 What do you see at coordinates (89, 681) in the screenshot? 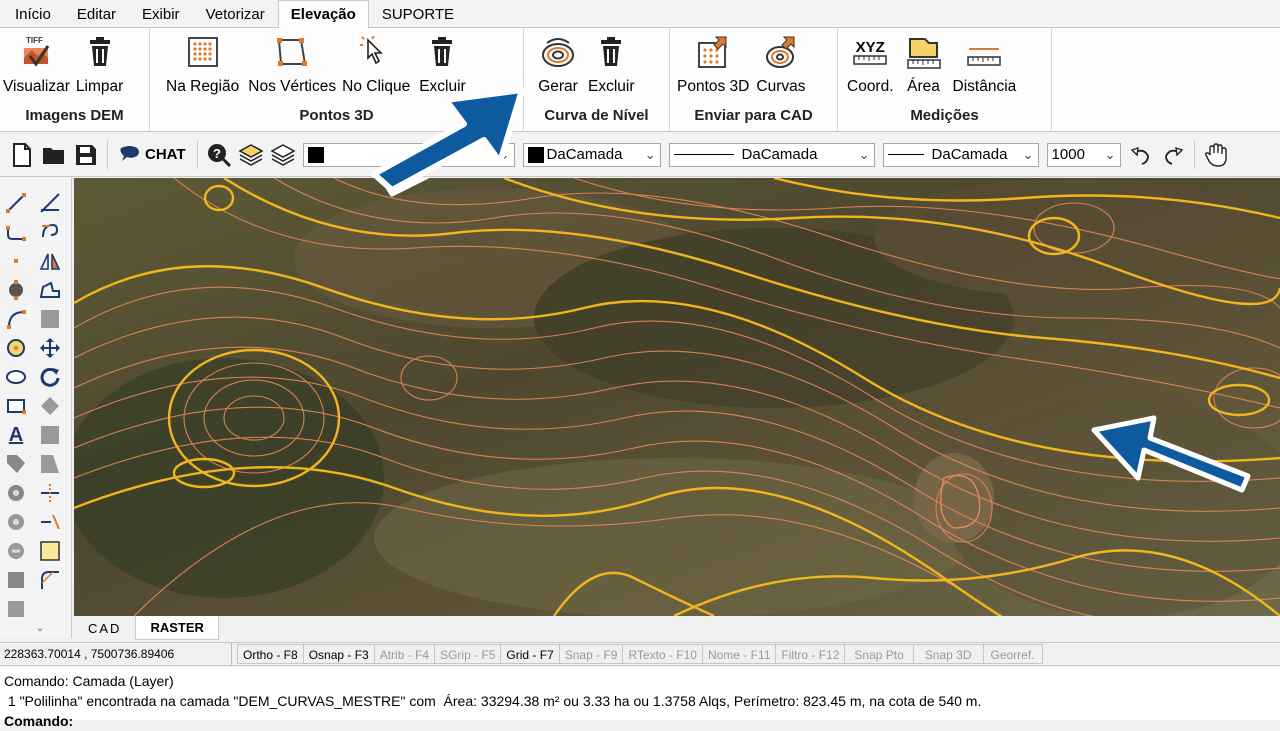
I see `command-line-1: Comando: Camada (Layer)` at bounding box center [89, 681].